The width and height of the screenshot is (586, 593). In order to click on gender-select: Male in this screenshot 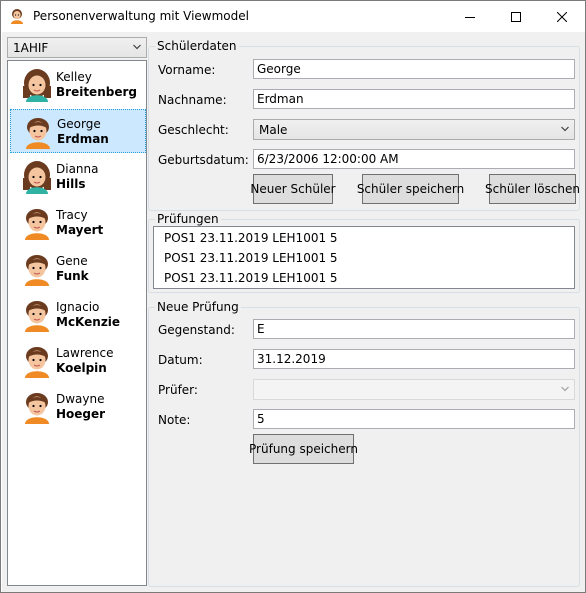, I will do `click(414, 129)`.